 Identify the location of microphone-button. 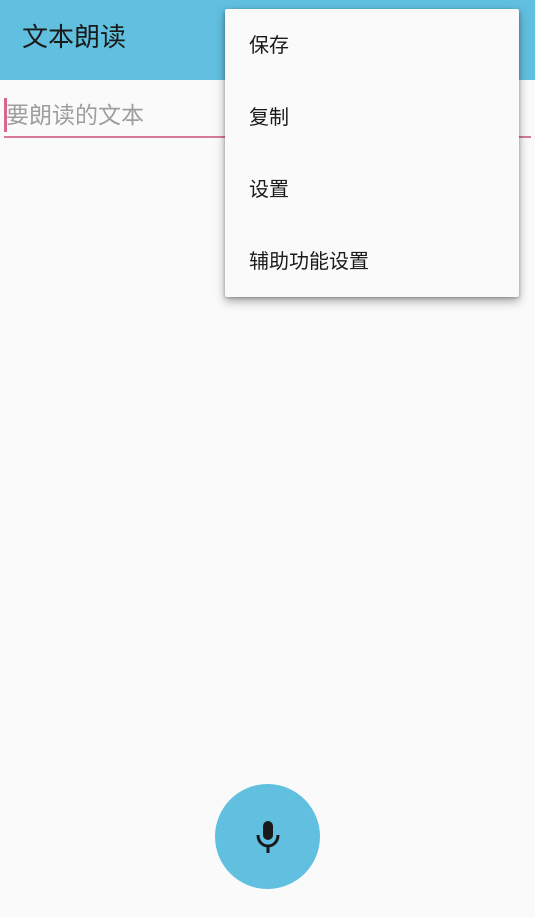
(267, 836).